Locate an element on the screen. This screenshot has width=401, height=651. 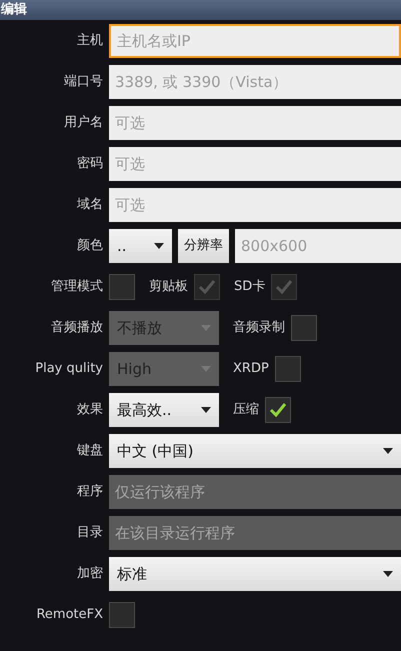
option-label: 音频录制 is located at coordinates (259, 328).